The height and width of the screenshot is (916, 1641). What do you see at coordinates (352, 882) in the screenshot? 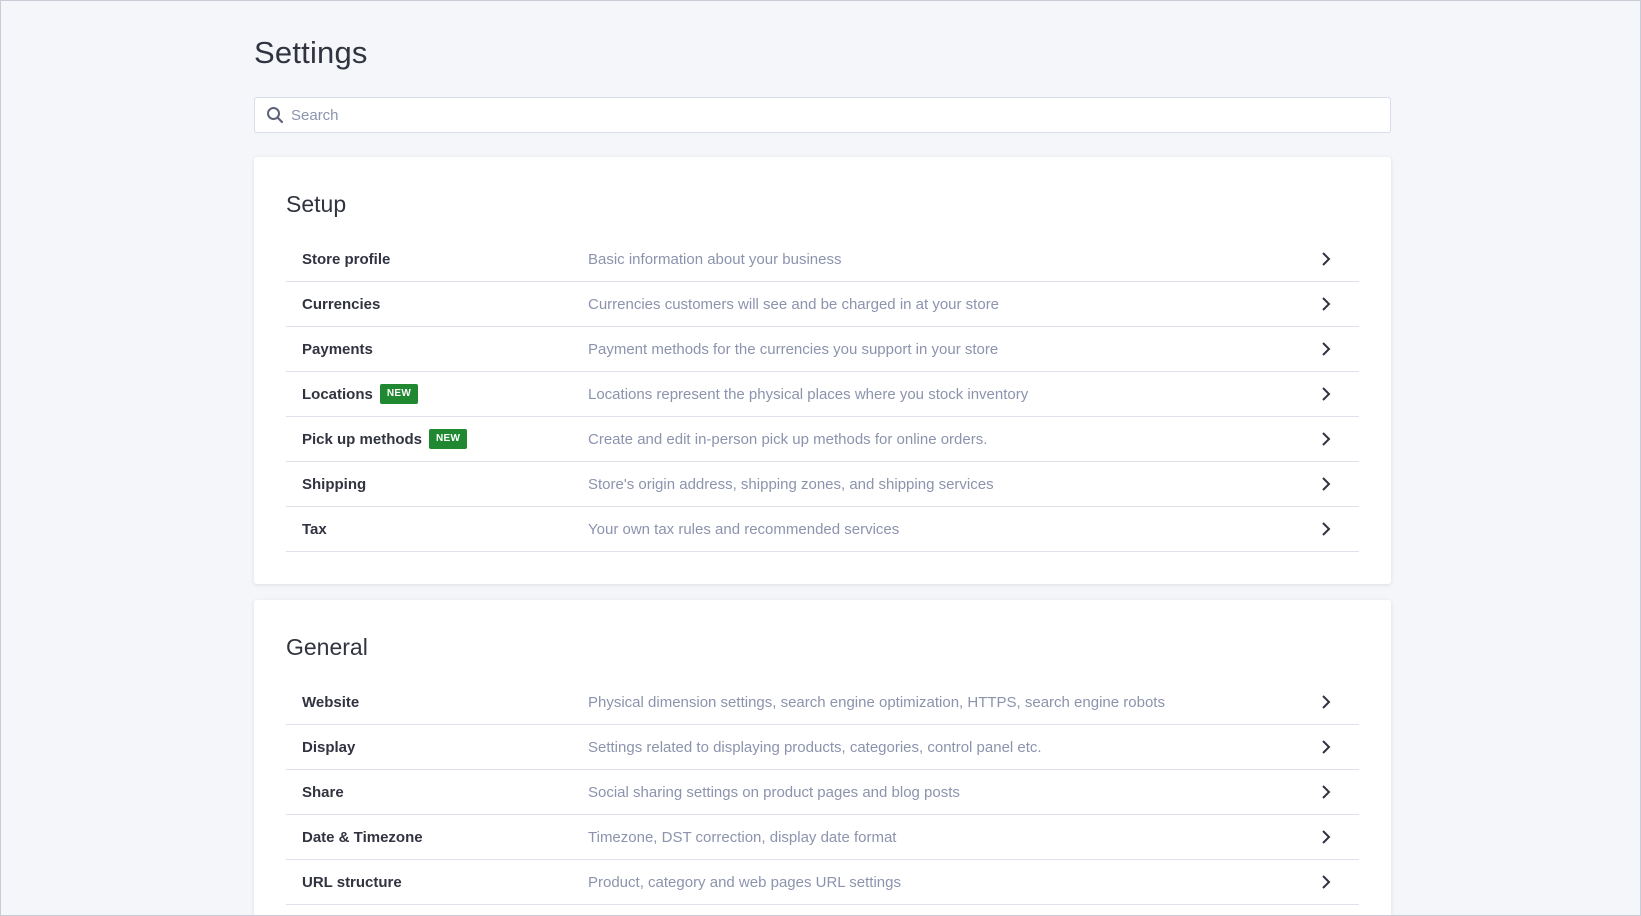
I see `row-label: URL structure` at bounding box center [352, 882].